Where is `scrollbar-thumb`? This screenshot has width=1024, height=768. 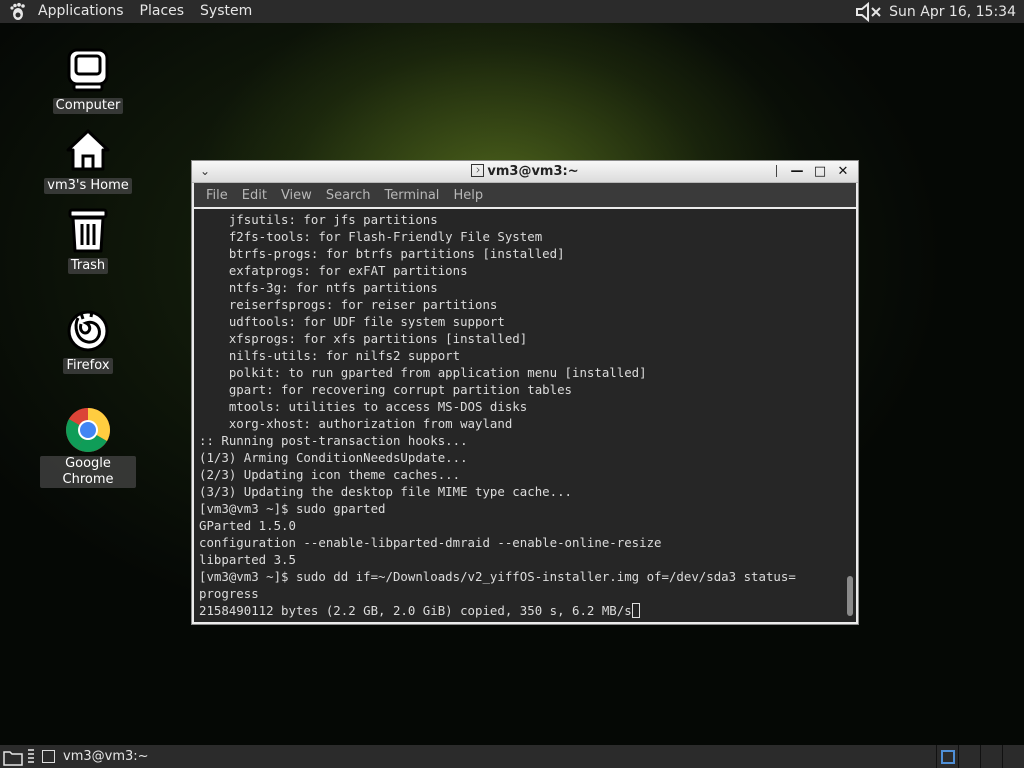 scrollbar-thumb is located at coordinates (850, 596).